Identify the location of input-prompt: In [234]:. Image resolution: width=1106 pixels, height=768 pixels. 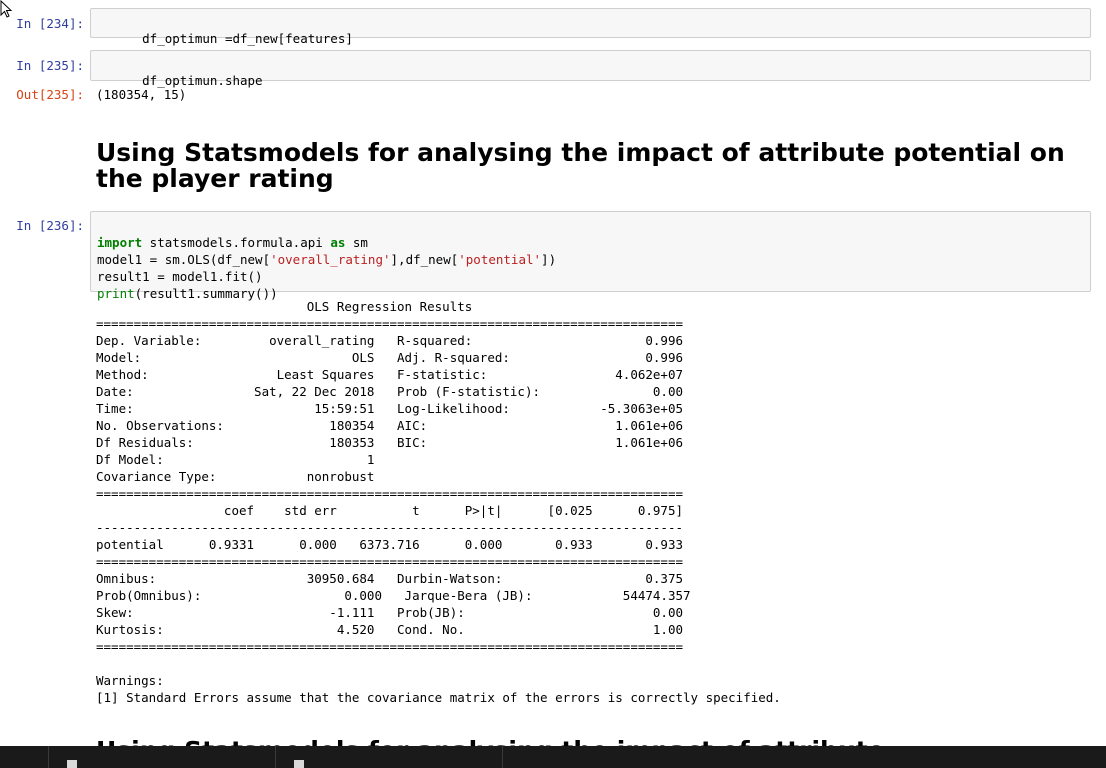
(50, 23).